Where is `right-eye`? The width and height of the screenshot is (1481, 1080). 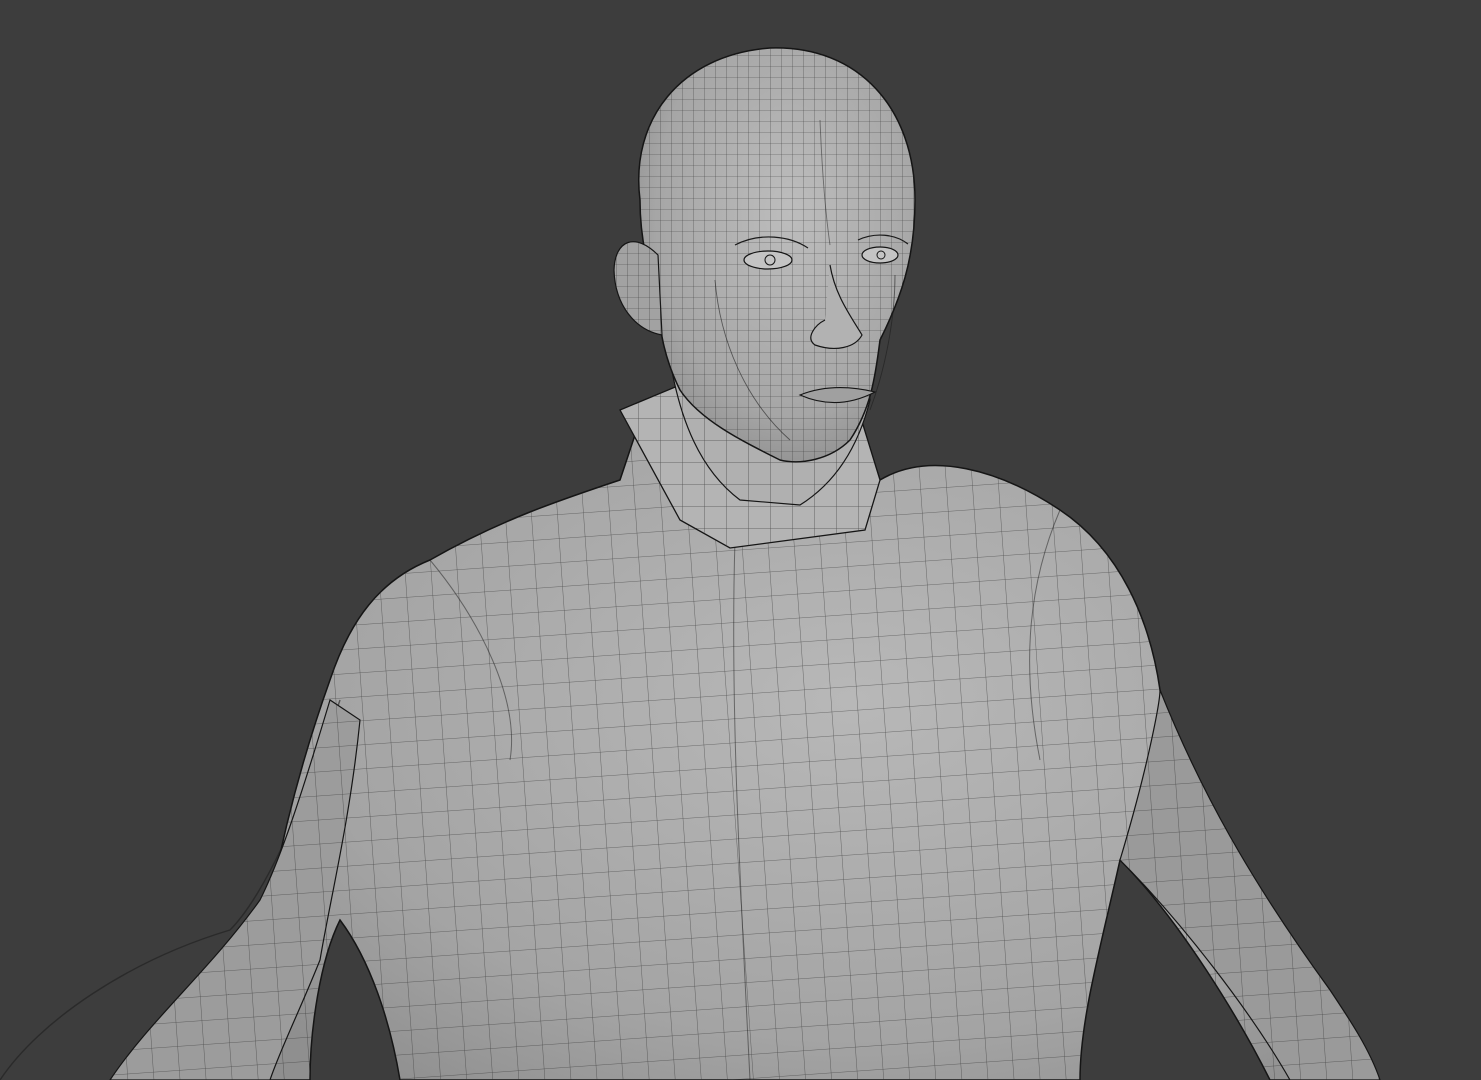
right-eye is located at coordinates (880, 255).